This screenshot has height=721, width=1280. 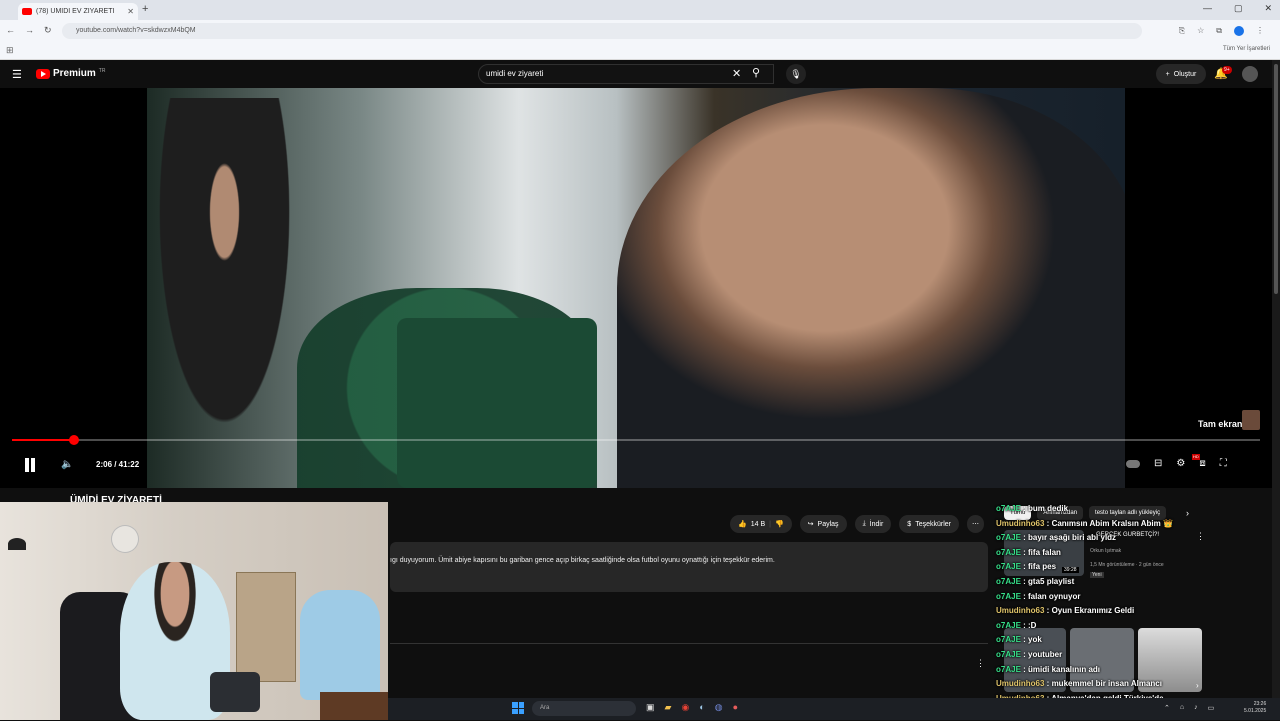 What do you see at coordinates (1207, 8) in the screenshot?
I see `minimize-icon: —` at bounding box center [1207, 8].